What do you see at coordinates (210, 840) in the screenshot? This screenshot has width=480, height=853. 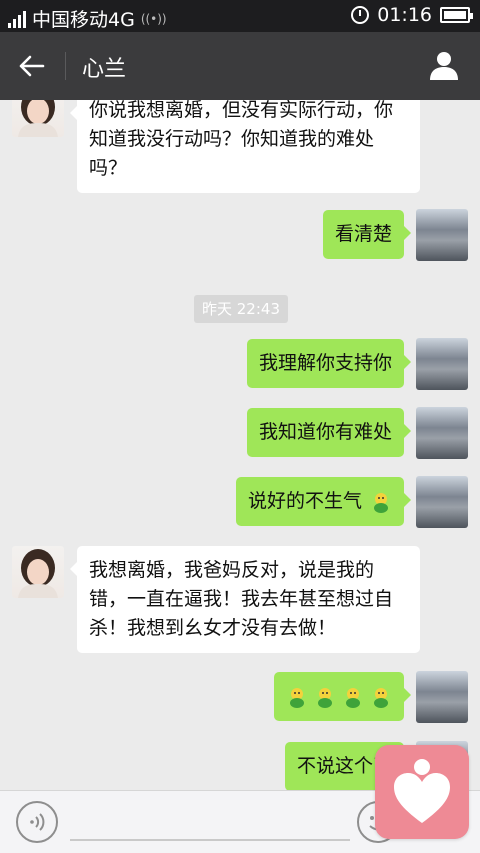 I see `message-input` at bounding box center [210, 840].